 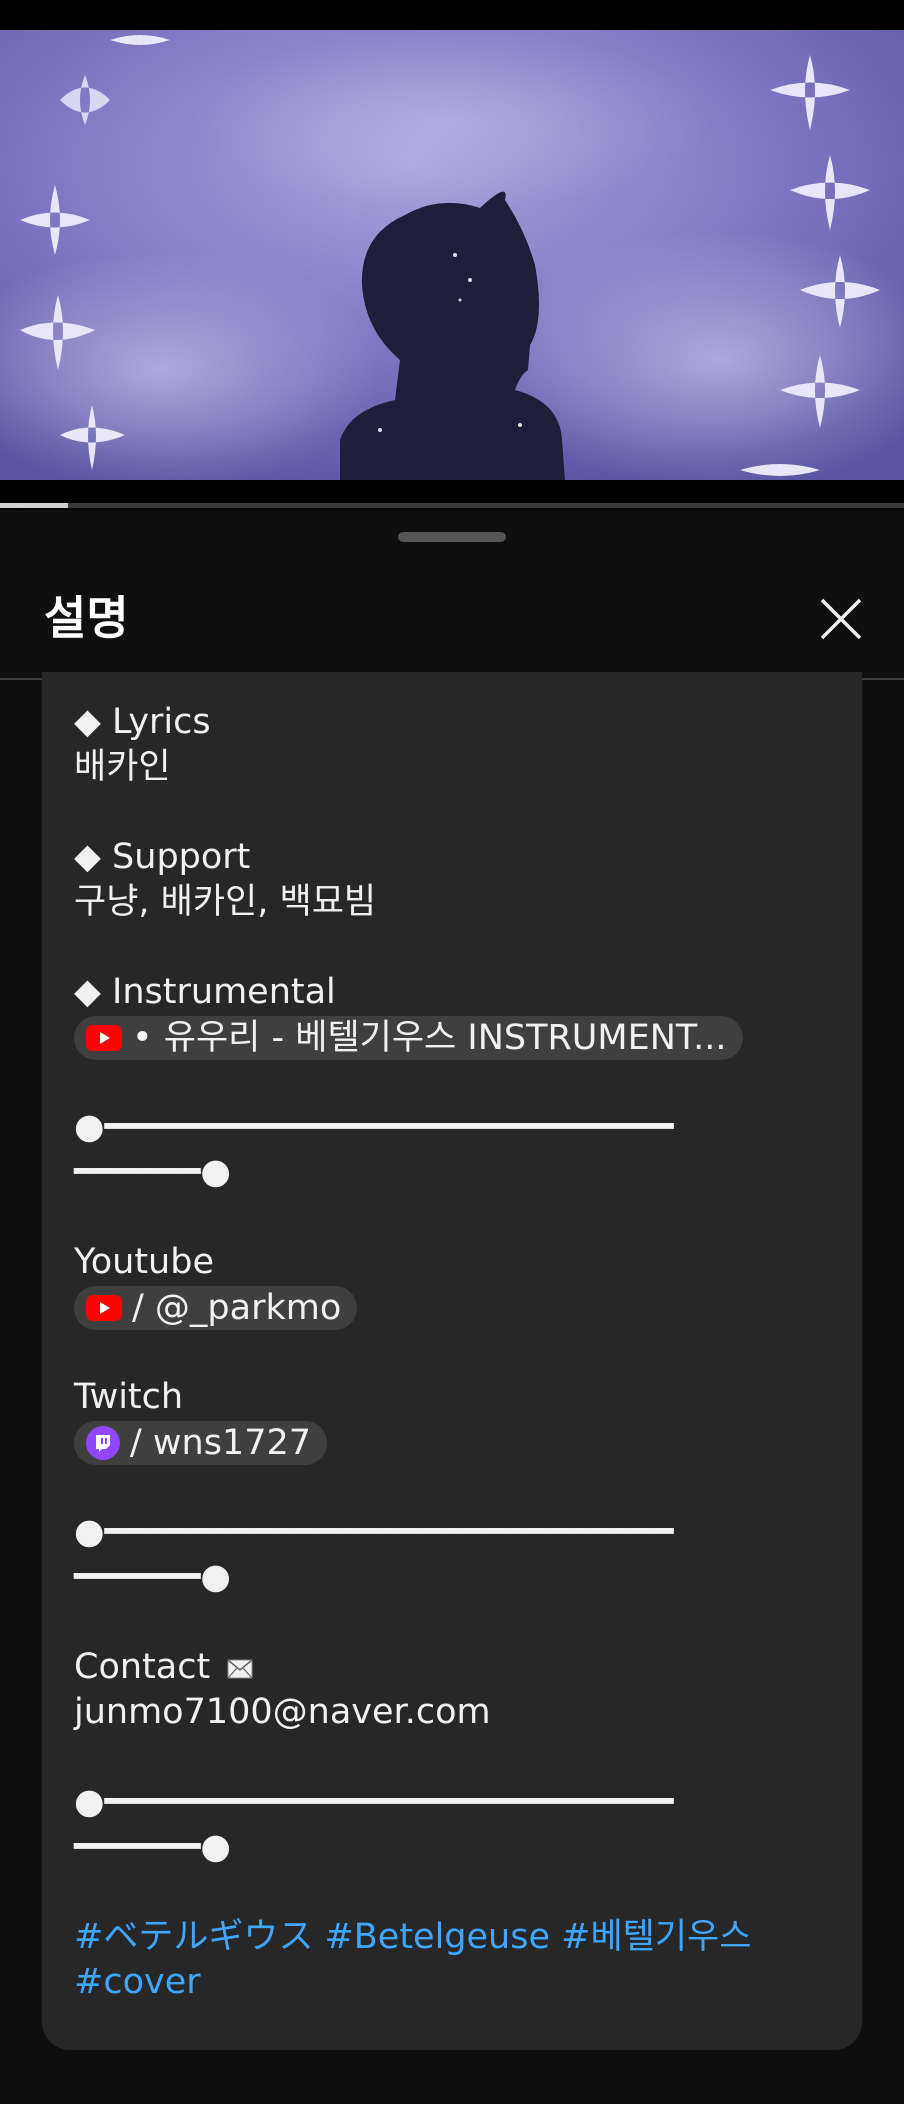 What do you see at coordinates (454, 1667) in the screenshot?
I see `contact-row: Contact` at bounding box center [454, 1667].